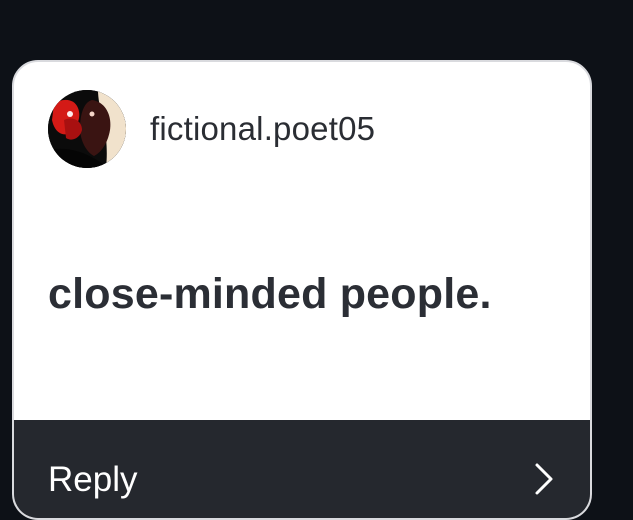  I want to click on username: fictional.poet05, so click(262, 129).